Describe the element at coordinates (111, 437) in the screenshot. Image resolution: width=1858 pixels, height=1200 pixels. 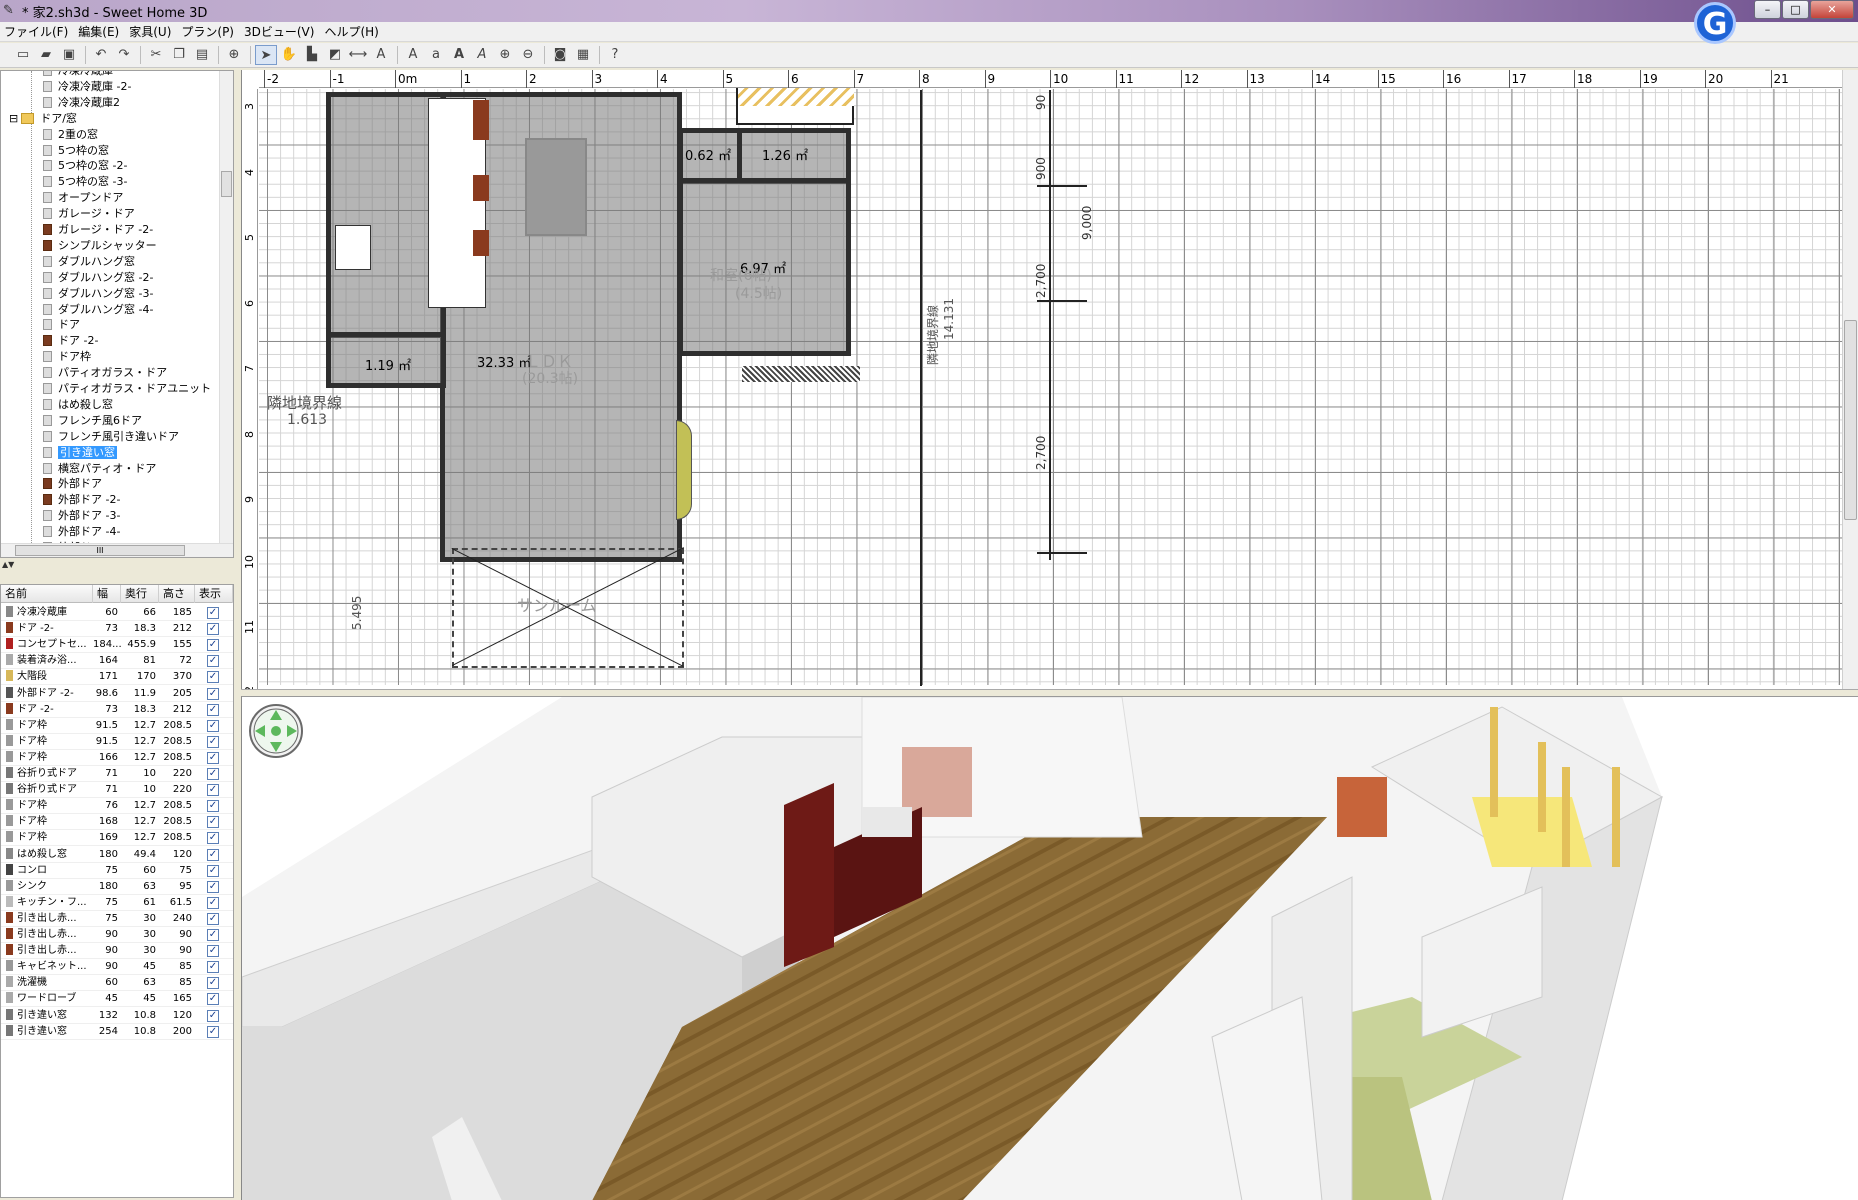
I see `tree-item: フレンチ風引き違いドア` at that location.